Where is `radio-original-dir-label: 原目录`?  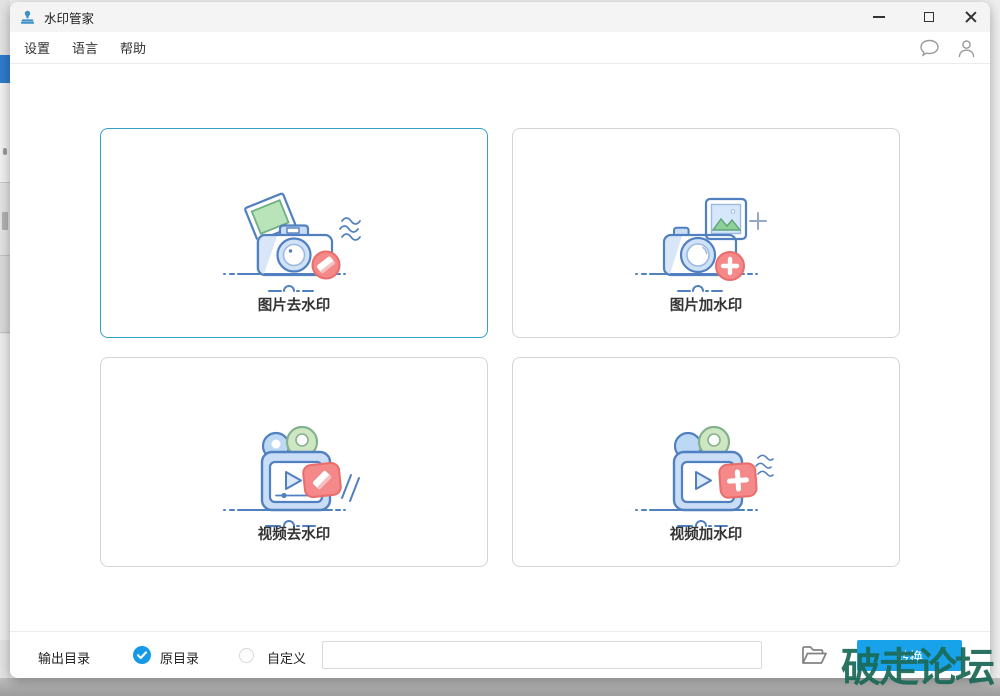
radio-original-dir-label: 原目录 is located at coordinates (179, 657).